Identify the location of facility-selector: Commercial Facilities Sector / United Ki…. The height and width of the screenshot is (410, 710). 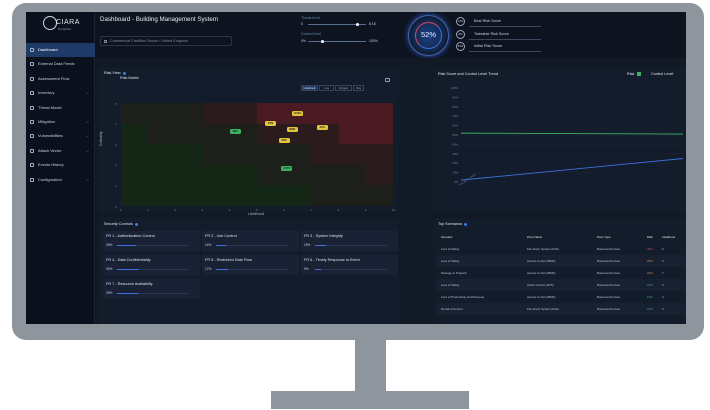
(166, 41).